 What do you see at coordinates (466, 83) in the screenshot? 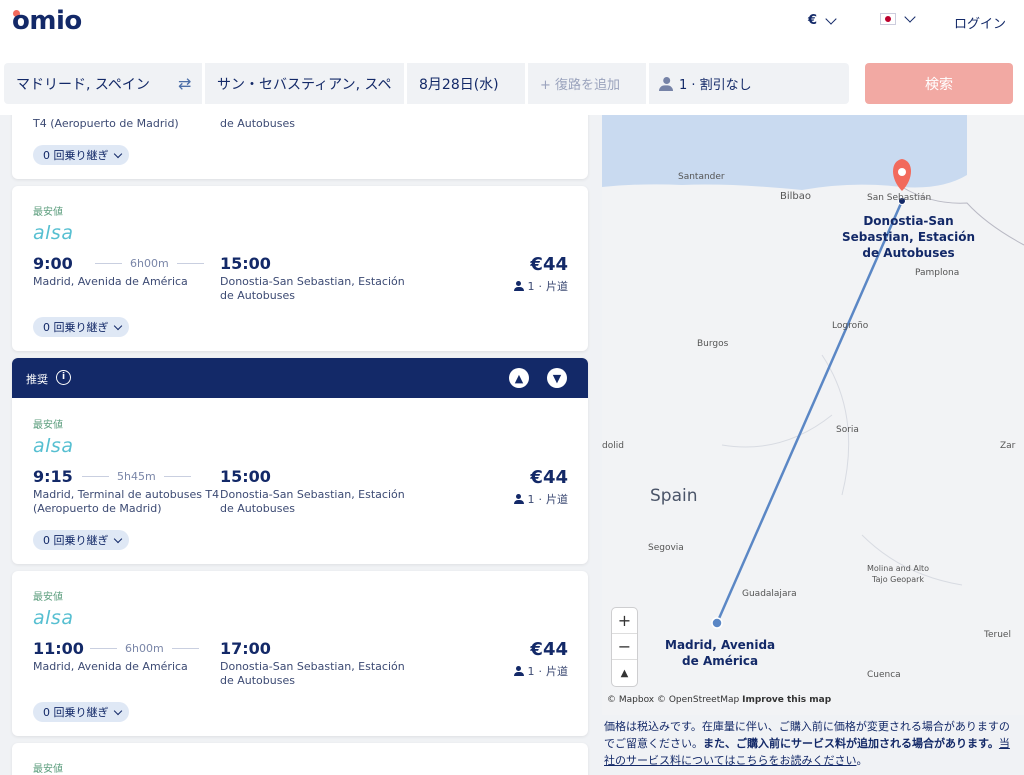
I see `date-field: 8月28日(水)` at bounding box center [466, 83].